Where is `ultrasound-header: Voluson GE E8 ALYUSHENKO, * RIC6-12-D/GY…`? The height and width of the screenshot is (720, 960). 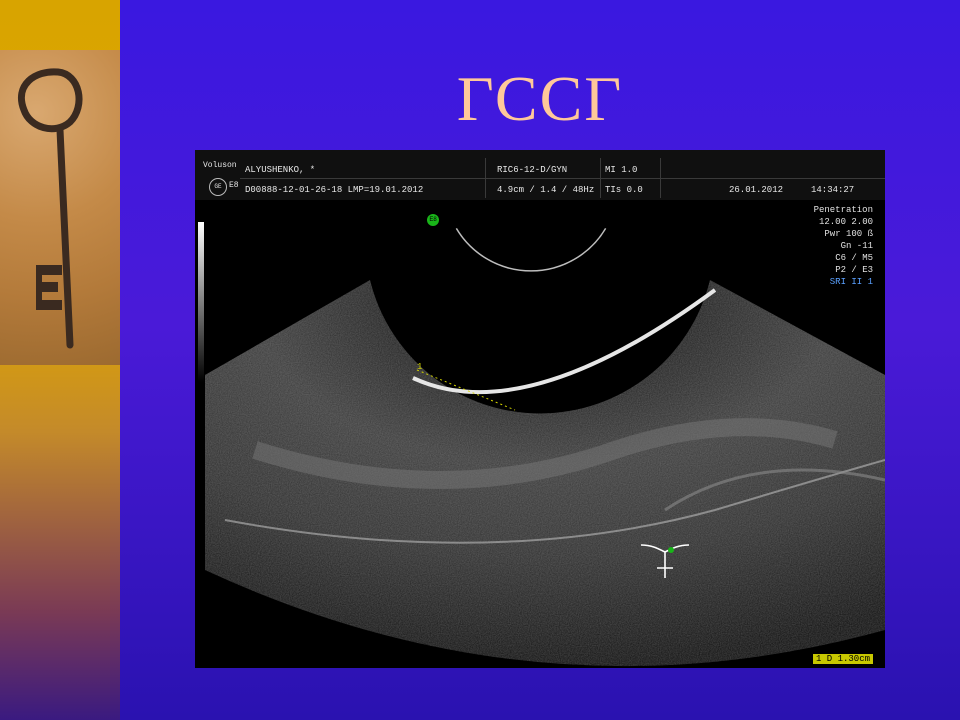
ultrasound-header: Voluson GE E8 ALYUSHENKO, * RIC6-12-D/GY… is located at coordinates (540, 175).